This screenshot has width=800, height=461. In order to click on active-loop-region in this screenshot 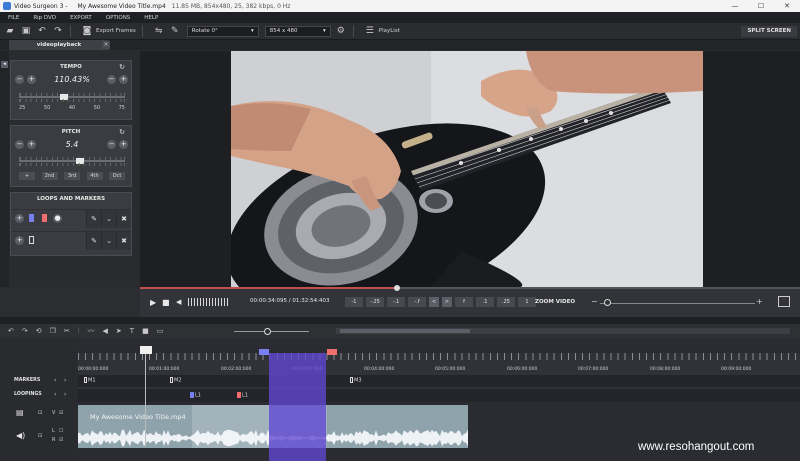, I will do `click(297, 407)`.